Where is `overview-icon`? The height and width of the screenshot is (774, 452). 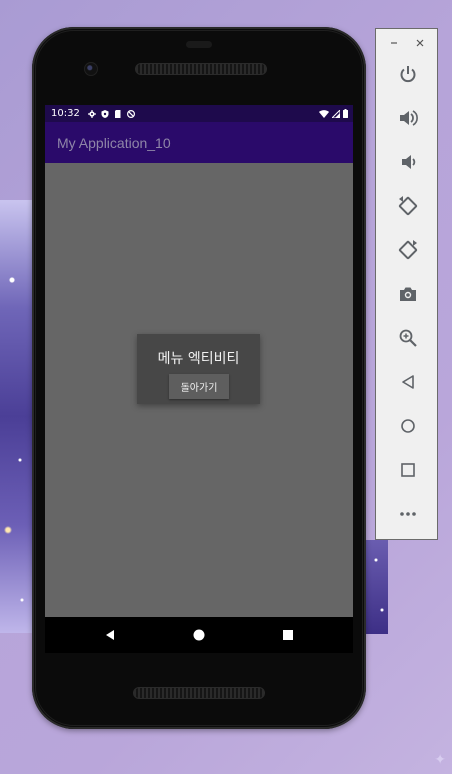
overview-icon is located at coordinates (408, 470).